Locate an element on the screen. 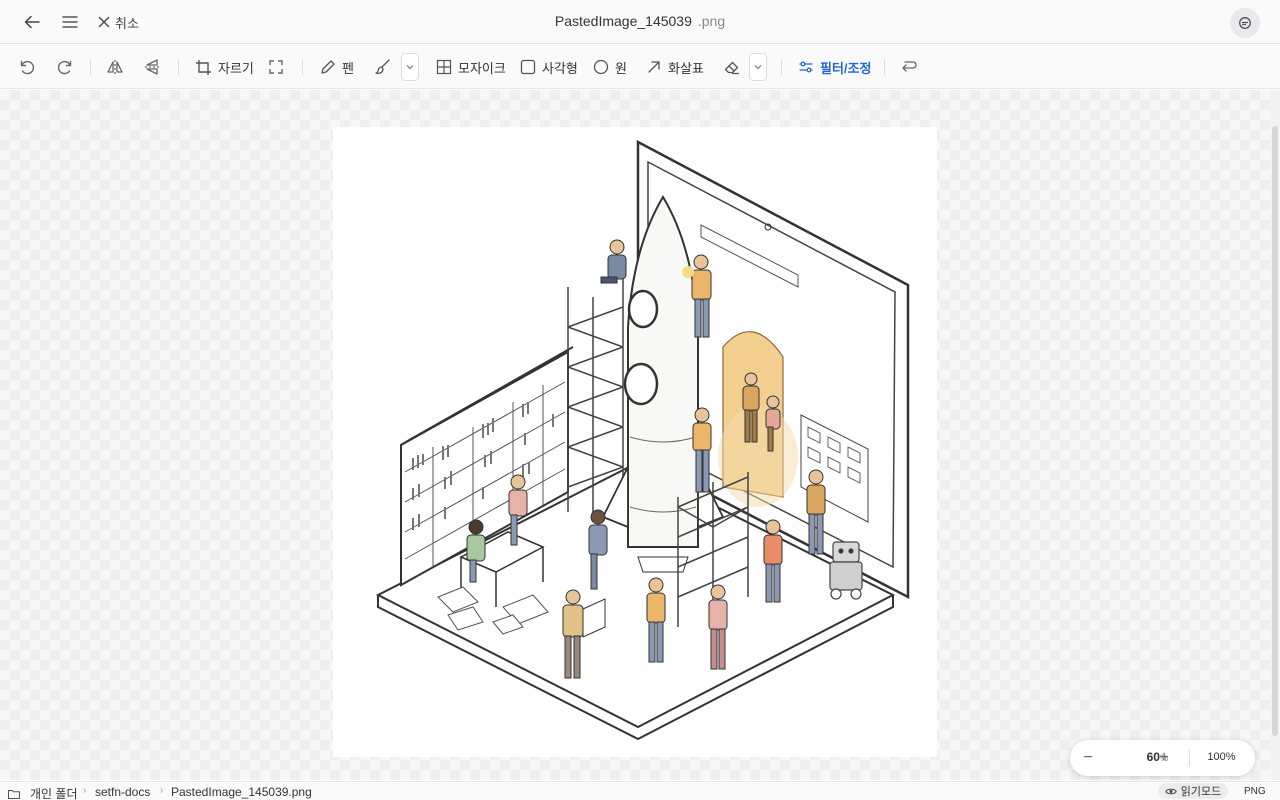 This screenshot has width=1280, height=800. breadcrumb-label: PastedImage_145039.png is located at coordinates (241, 792).